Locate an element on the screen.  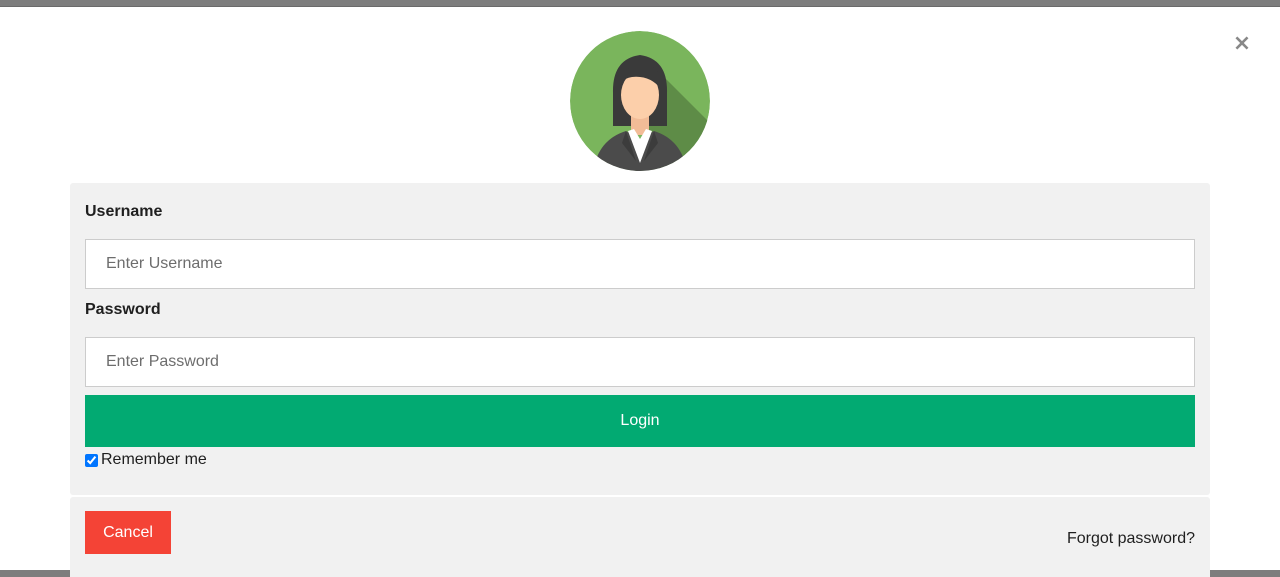
close-icon: × is located at coordinates (1242, 44).